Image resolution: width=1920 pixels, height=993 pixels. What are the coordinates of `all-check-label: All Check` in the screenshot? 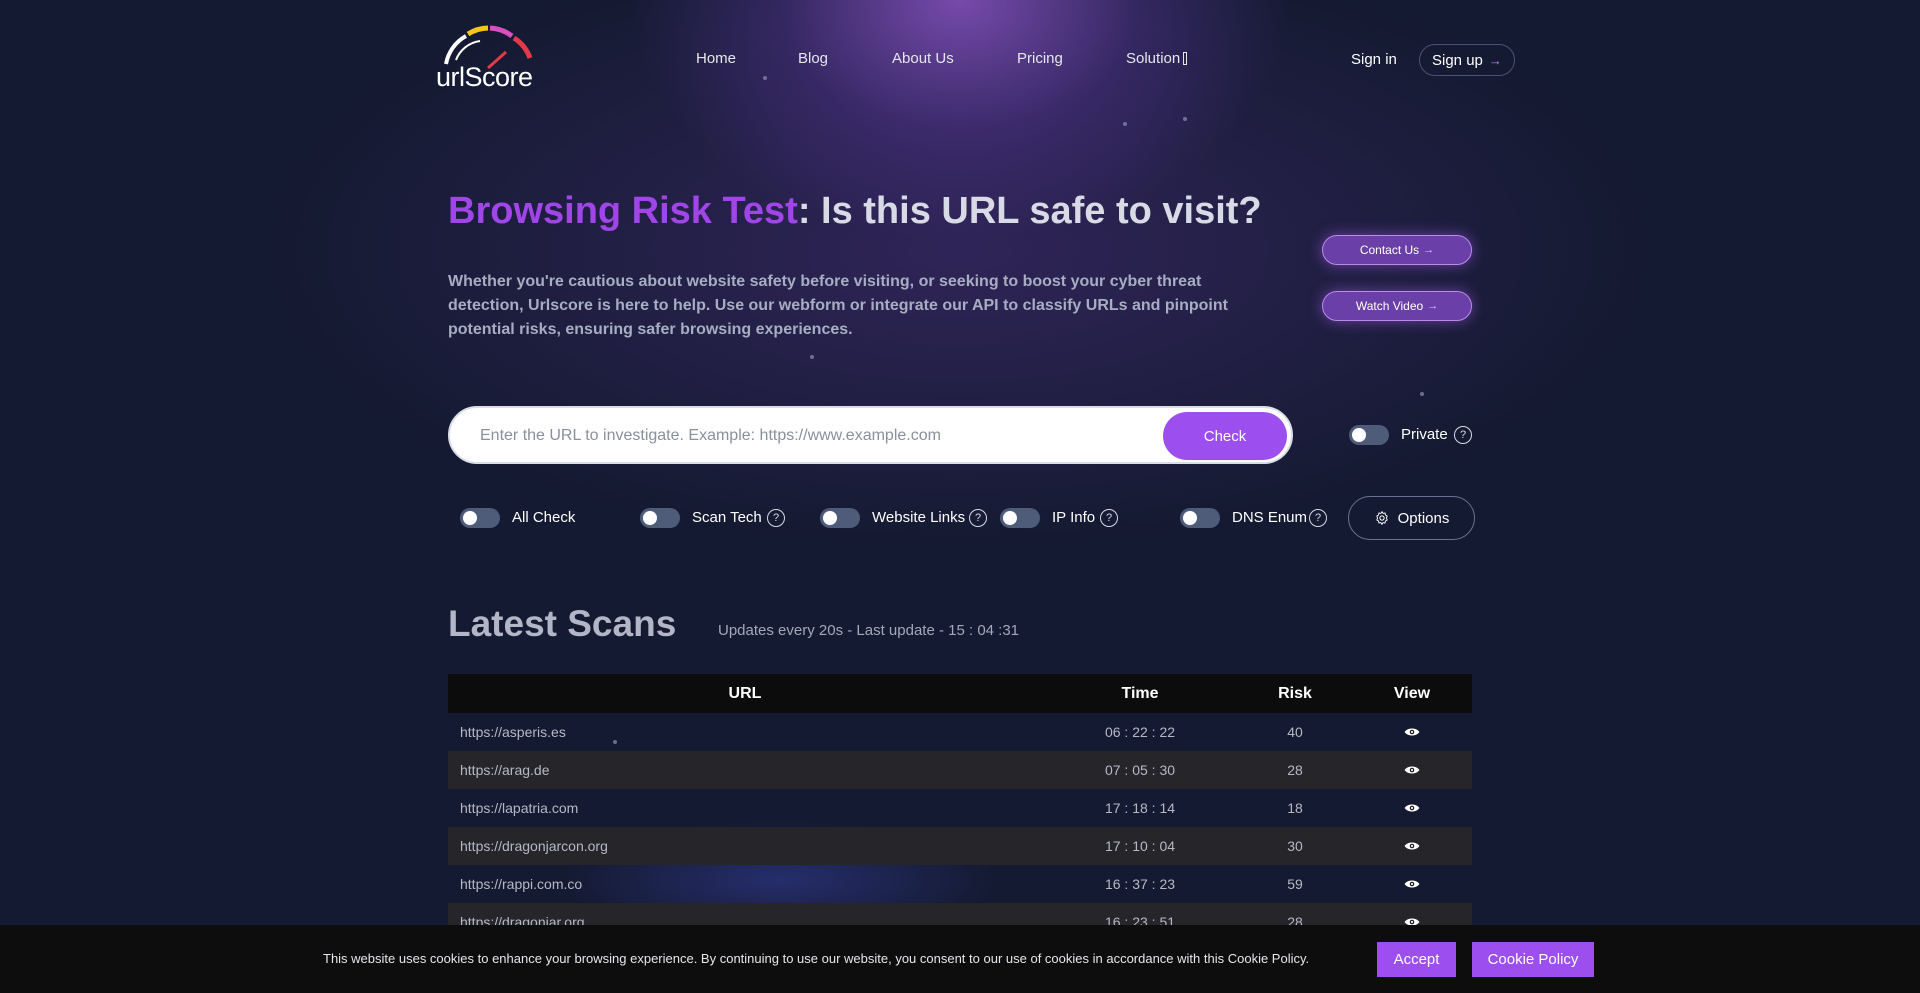 It's located at (544, 517).